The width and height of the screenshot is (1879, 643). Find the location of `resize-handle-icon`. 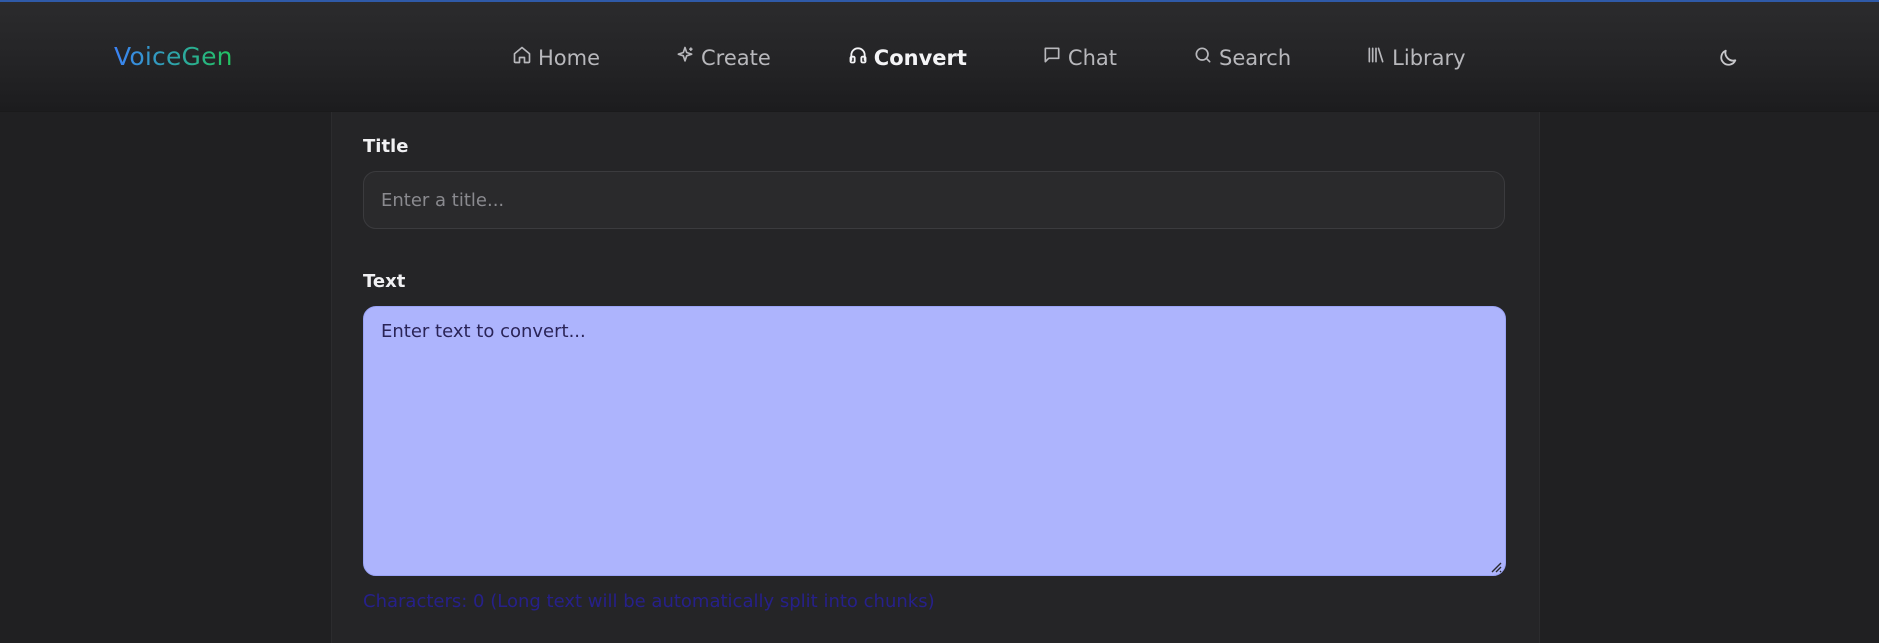

resize-handle-icon is located at coordinates (1496, 567).